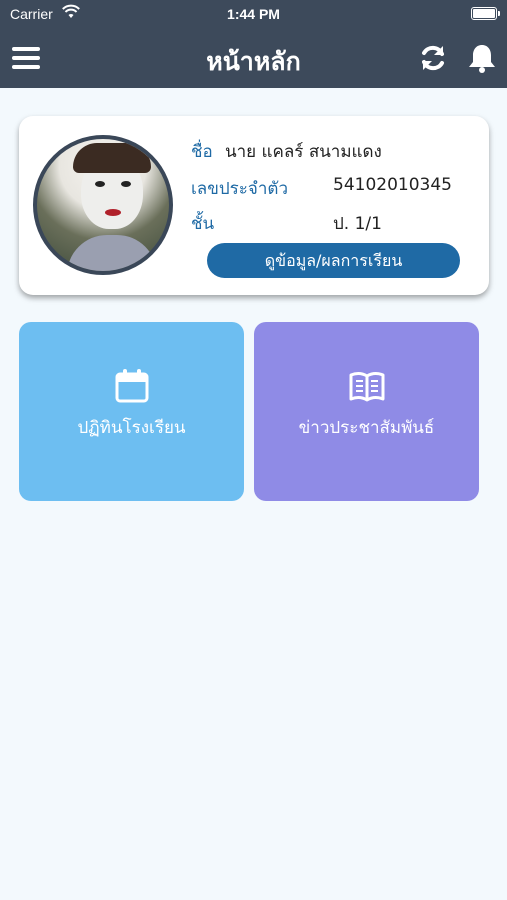  Describe the element at coordinates (485, 13) in the screenshot. I see `battery-icon` at that location.